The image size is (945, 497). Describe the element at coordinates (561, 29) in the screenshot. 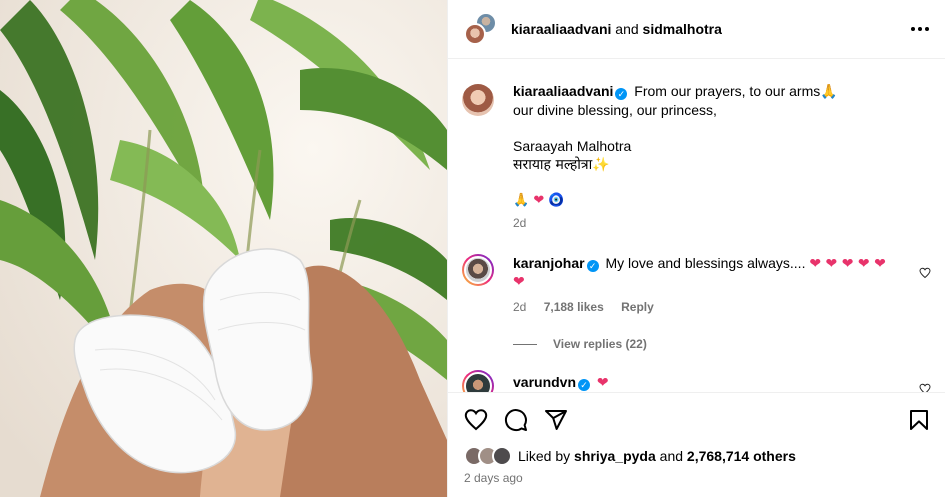

I see `author-link-1: kiaraaliaadvani` at that location.